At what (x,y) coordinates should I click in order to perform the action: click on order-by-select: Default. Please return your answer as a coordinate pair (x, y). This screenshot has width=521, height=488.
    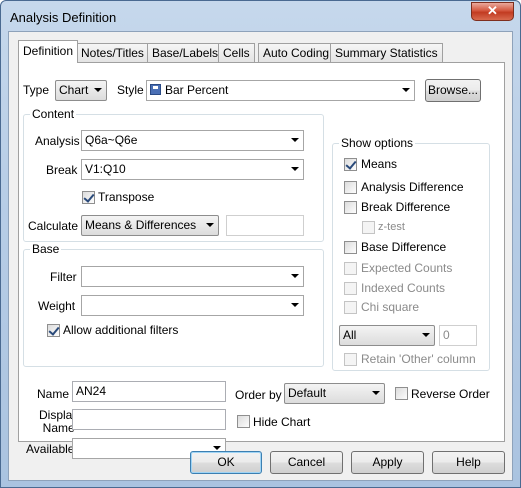
    Looking at the image, I should click on (334, 393).